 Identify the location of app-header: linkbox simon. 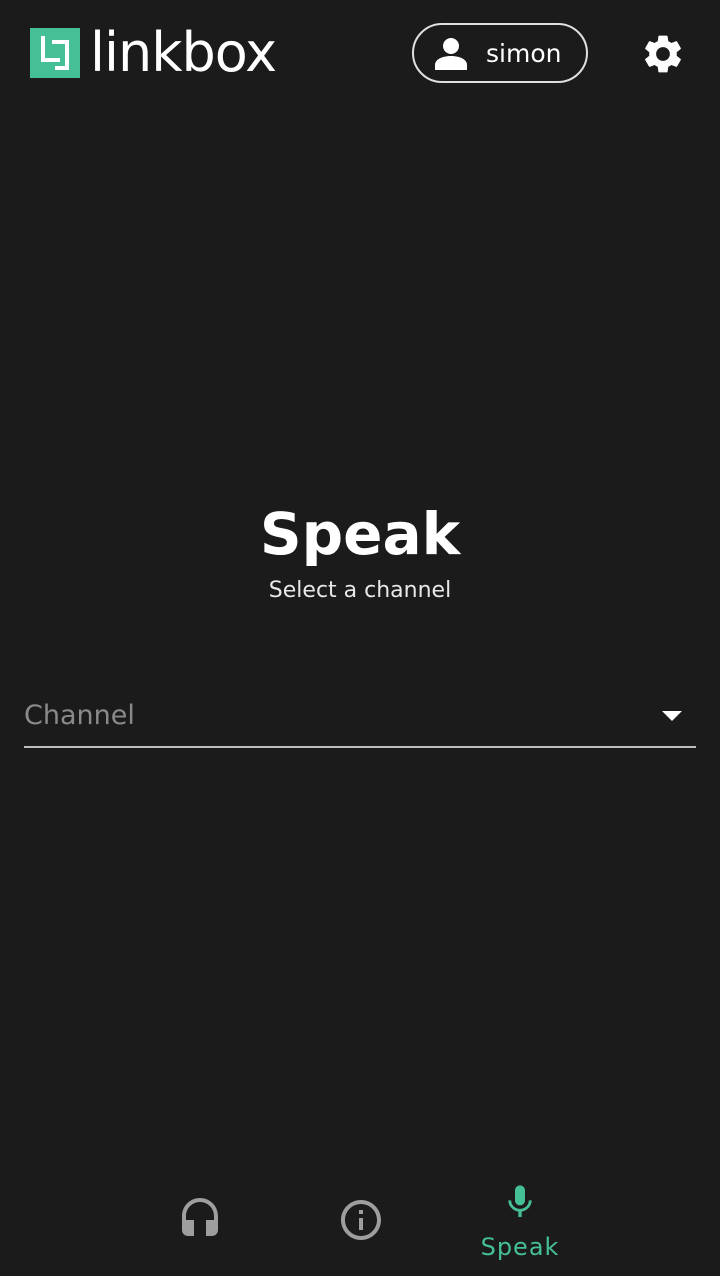
(360, 55).